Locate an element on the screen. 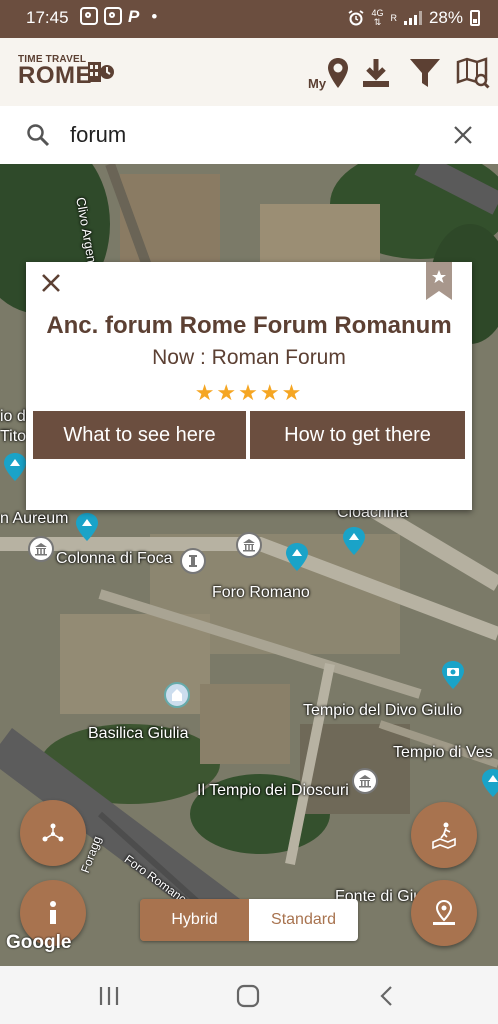 The height and width of the screenshot is (1024, 498). route-button is located at coordinates (53, 833).